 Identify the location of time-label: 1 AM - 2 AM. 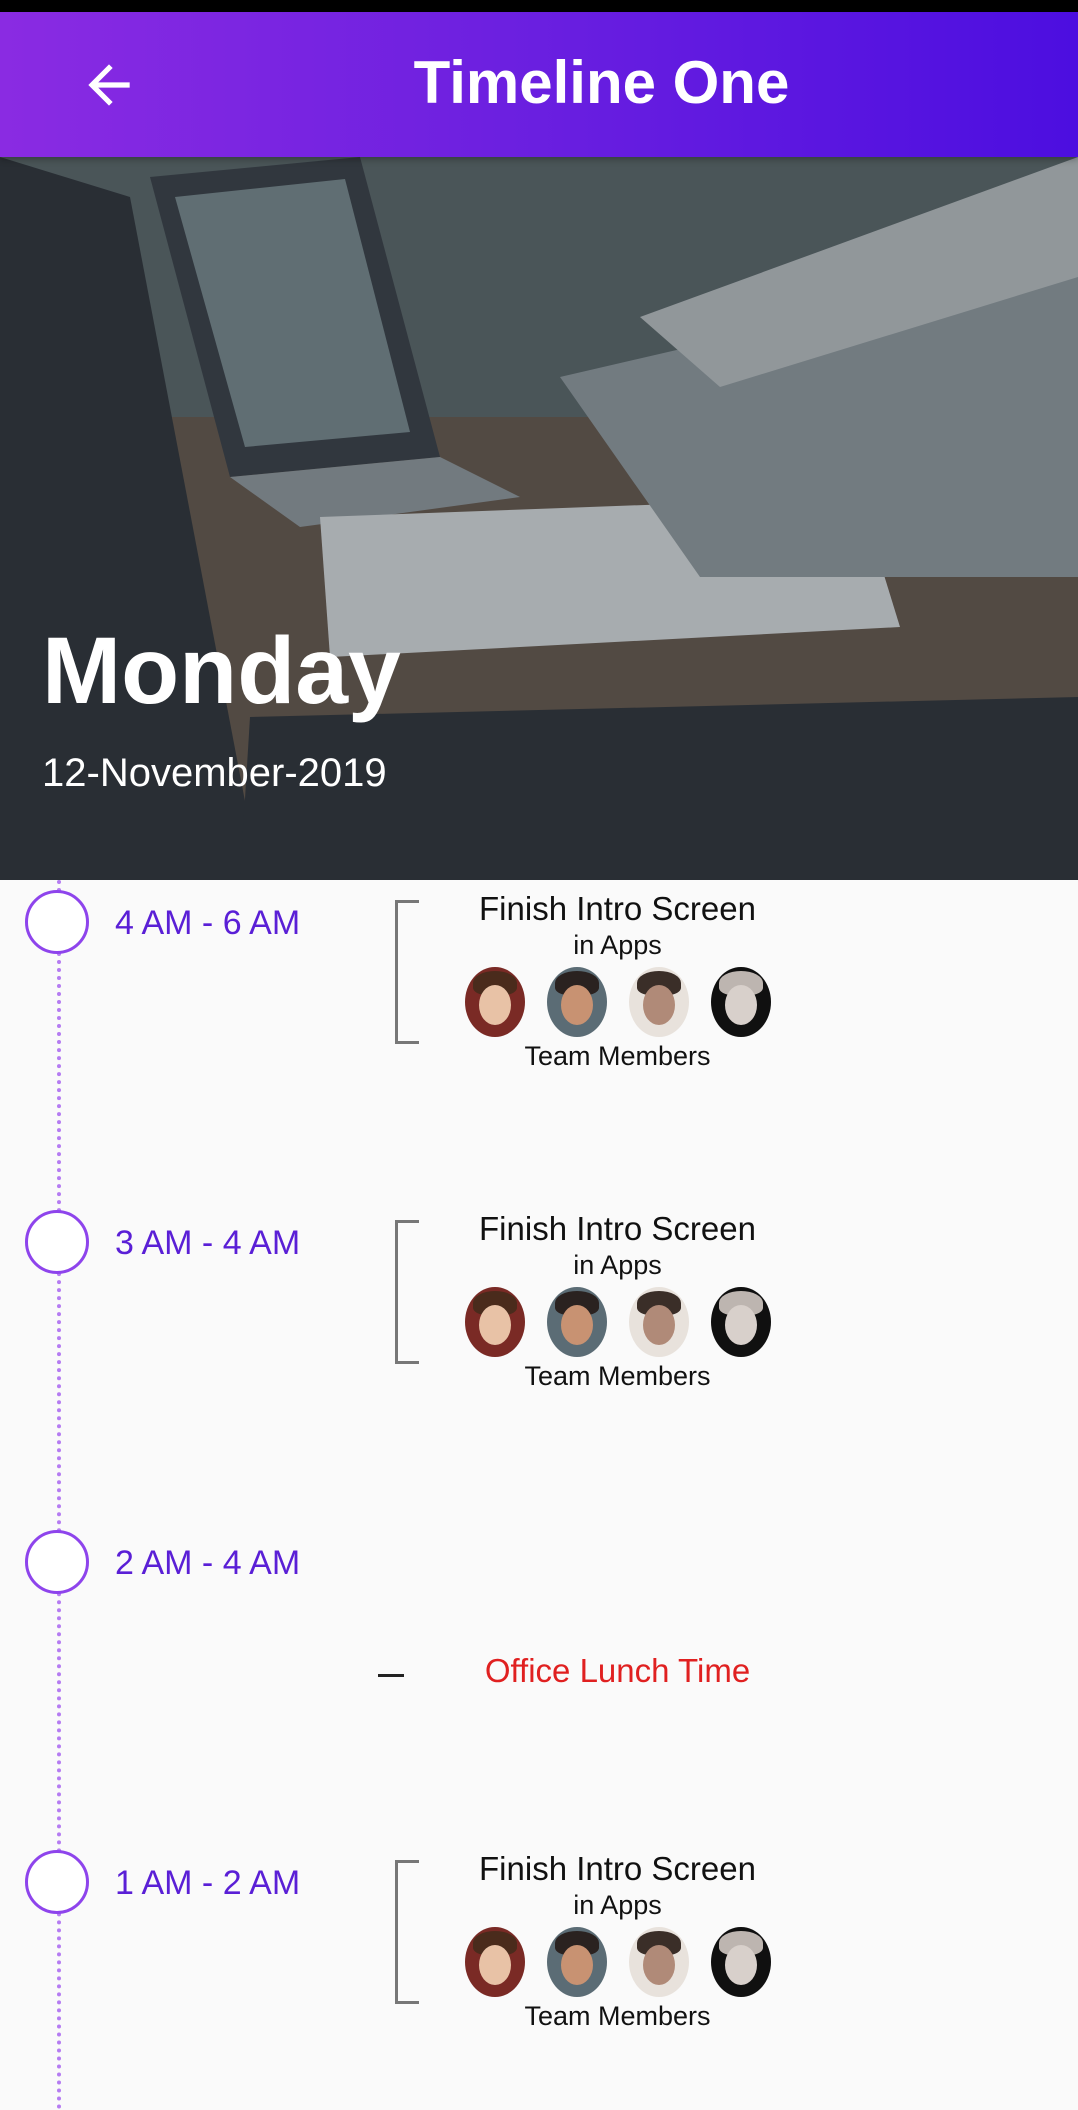
(208, 1883).